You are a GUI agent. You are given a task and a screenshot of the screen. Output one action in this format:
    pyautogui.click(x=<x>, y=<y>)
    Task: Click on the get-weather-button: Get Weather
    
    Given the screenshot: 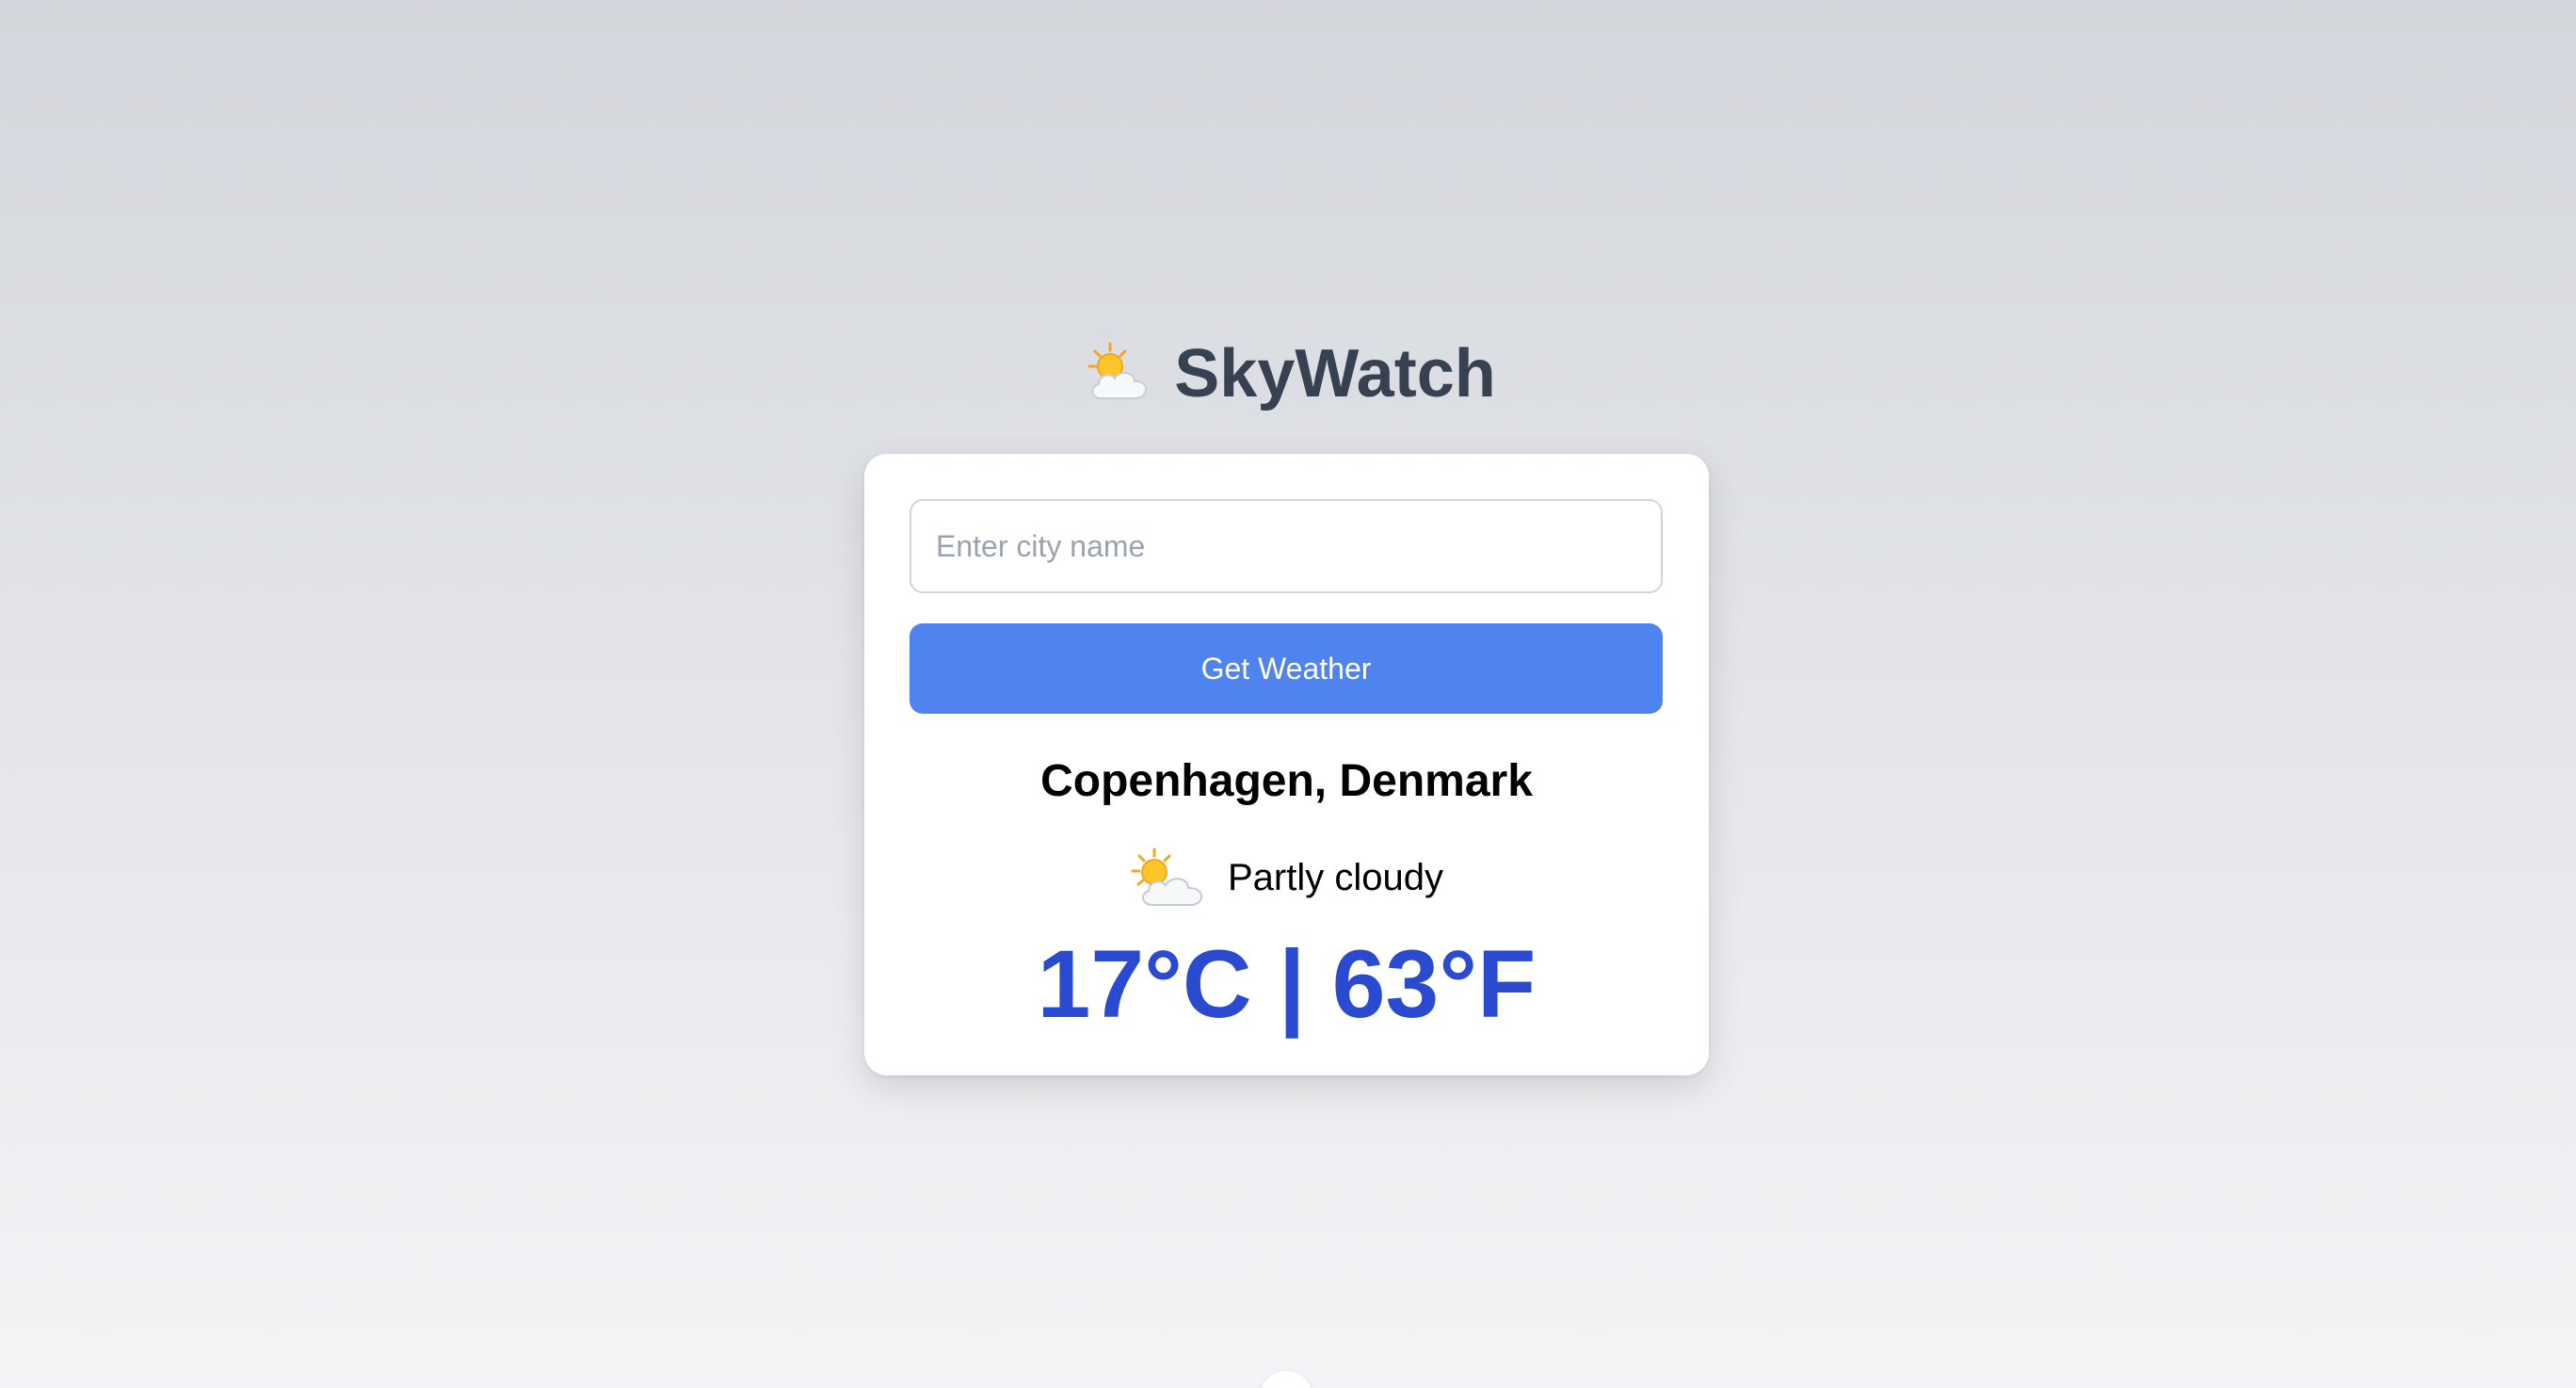 What is the action you would take?
    pyautogui.click(x=1286, y=668)
    